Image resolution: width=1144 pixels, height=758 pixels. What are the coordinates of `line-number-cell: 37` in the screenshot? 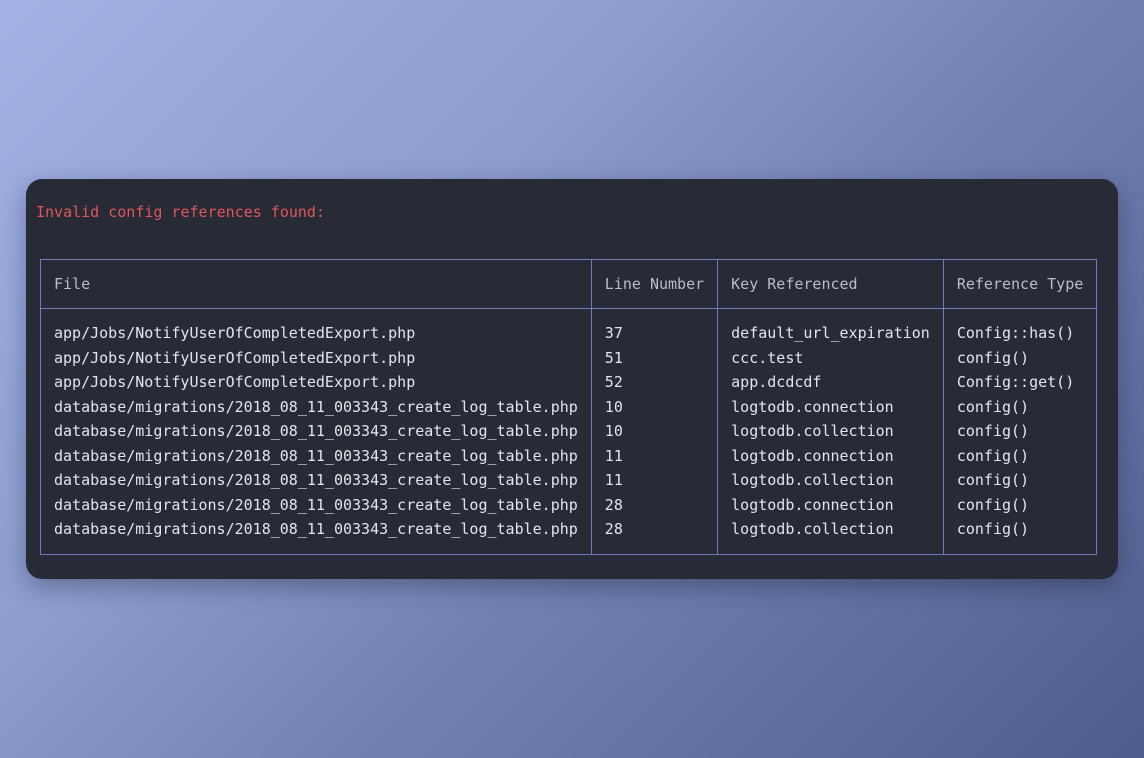 It's located at (655, 327).